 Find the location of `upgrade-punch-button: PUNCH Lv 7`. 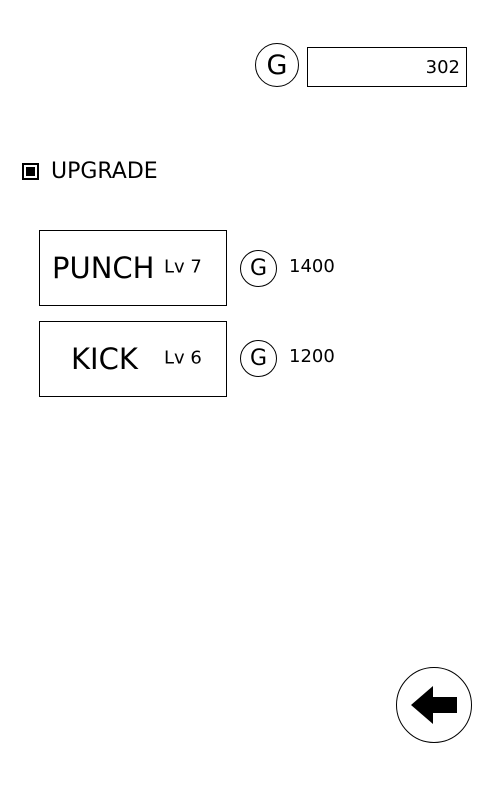

upgrade-punch-button: PUNCH Lv 7 is located at coordinates (133, 268).